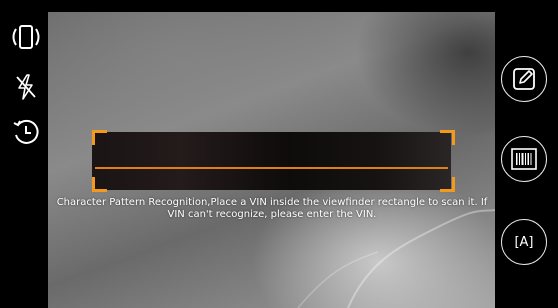 Image resolution: width=558 pixels, height=308 pixels. Describe the element at coordinates (99, 137) in the screenshot. I see `viewfinder-corner-top-left` at that location.